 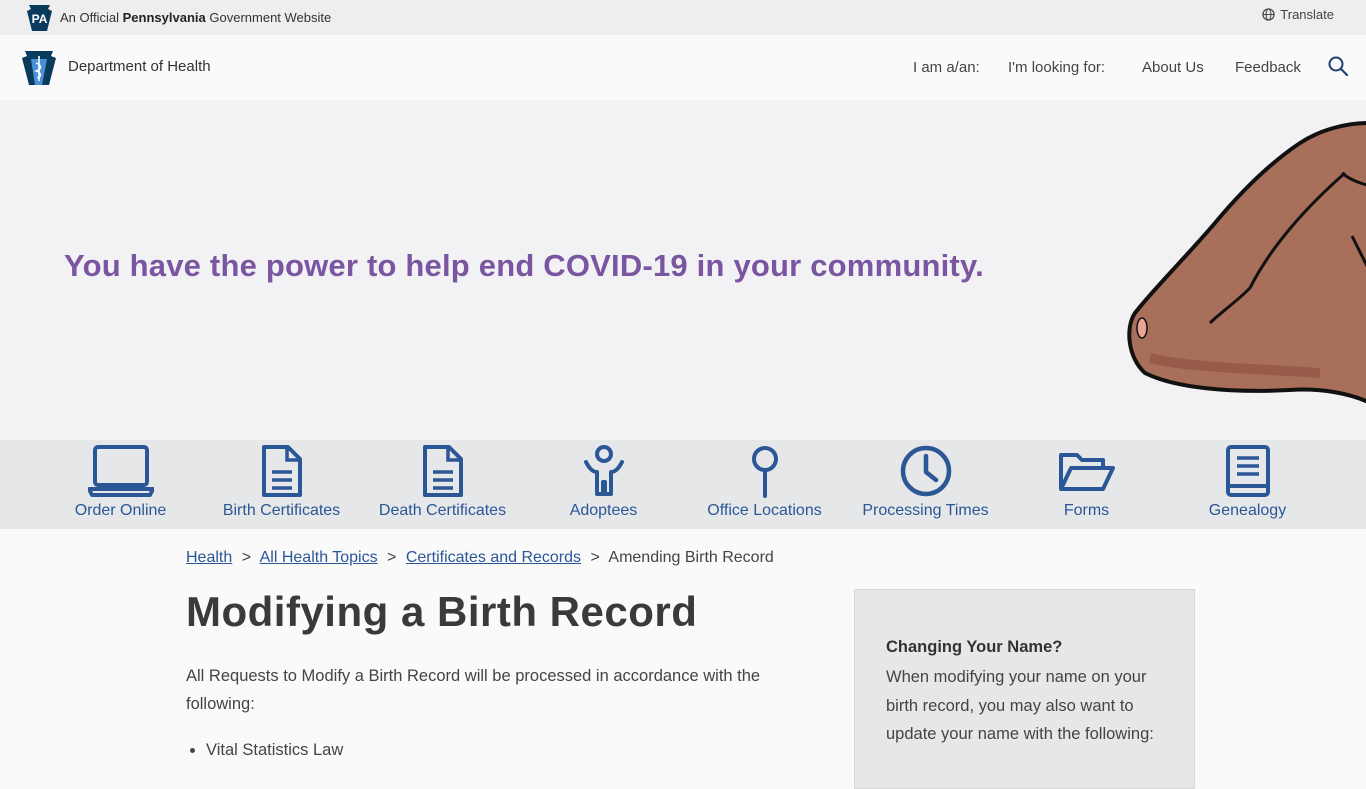 I want to click on pa-badge-text: PA, so click(x=40, y=19).